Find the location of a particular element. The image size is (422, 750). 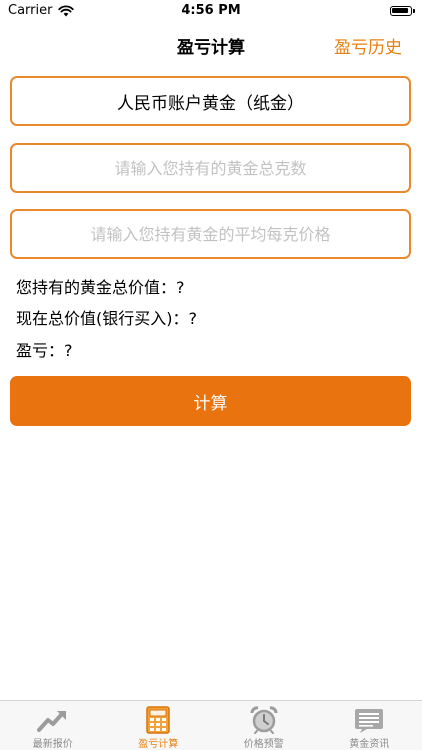

current-value-result: 现在总价值(银行买入)：? is located at coordinates (106, 318).